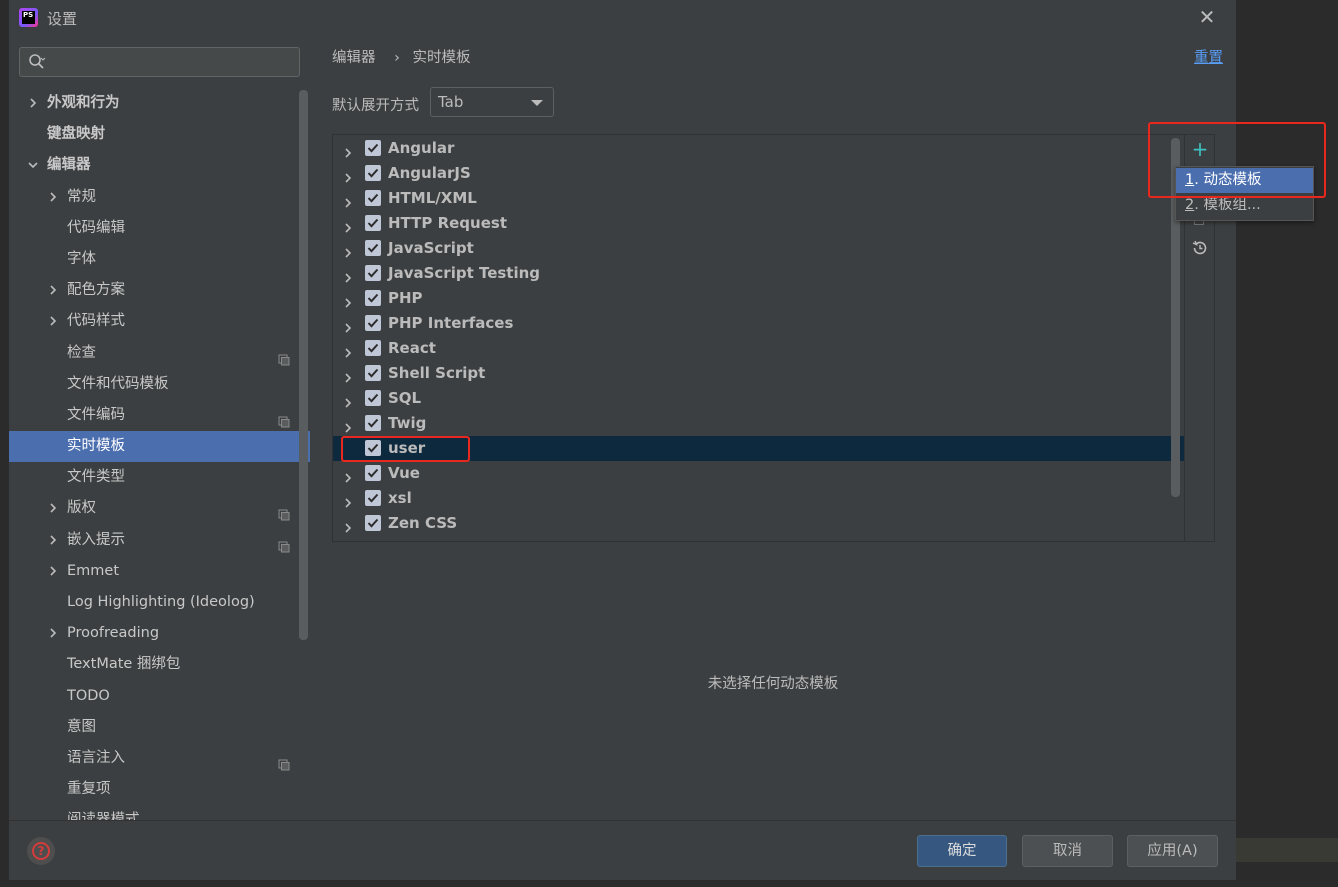 The width and height of the screenshot is (1338, 887). Describe the element at coordinates (159, 664) in the screenshot. I see `sidebar-item: TextMate 捆绑包` at that location.